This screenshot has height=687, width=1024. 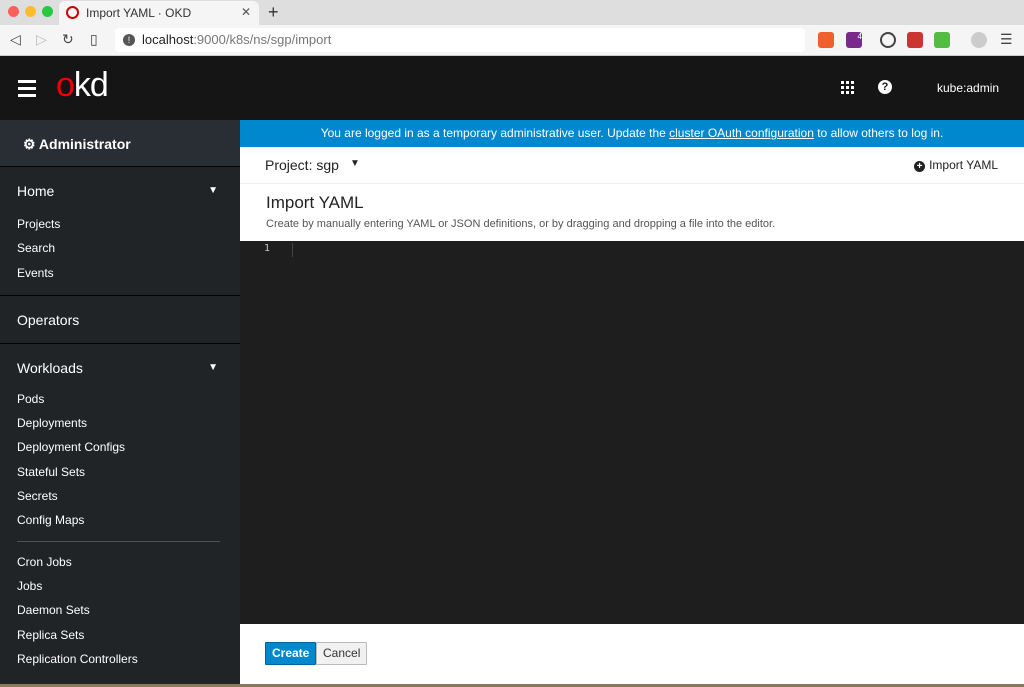 What do you see at coordinates (120, 586) in the screenshot?
I see `nav-item-jobs: Jobs` at bounding box center [120, 586].